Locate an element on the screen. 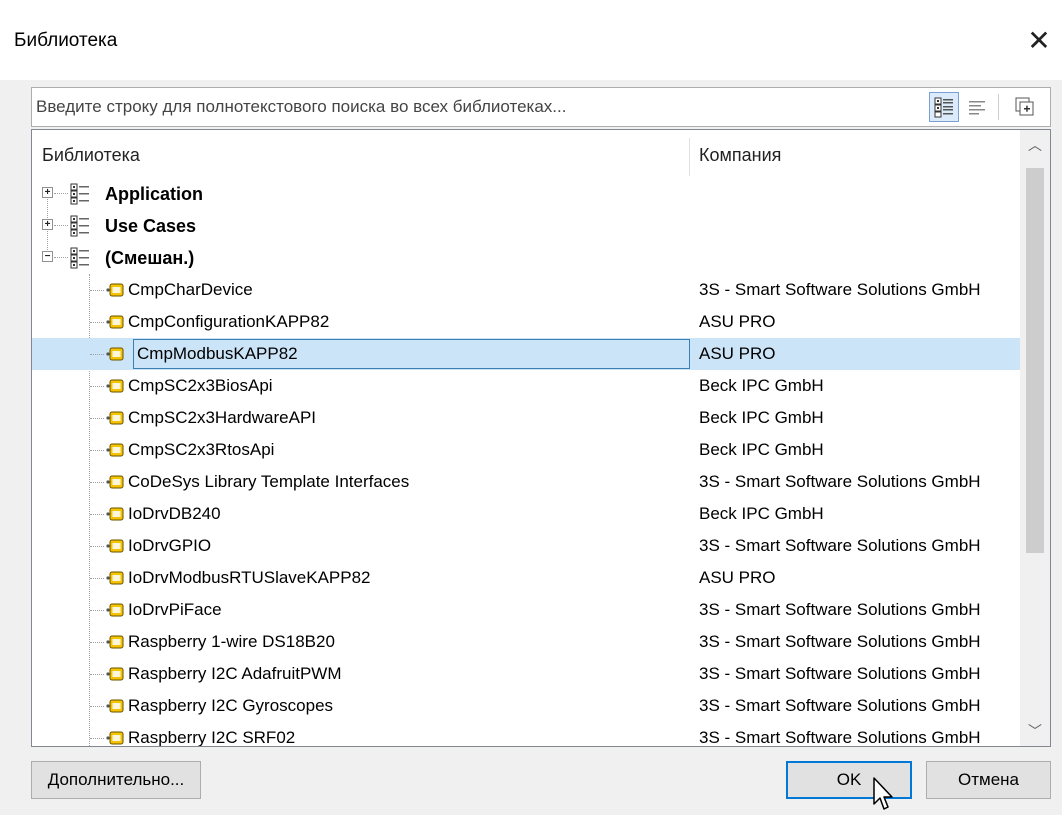 The width and height of the screenshot is (1062, 815). library-name: CoDeSys Library Template Interfaces is located at coordinates (269, 481).